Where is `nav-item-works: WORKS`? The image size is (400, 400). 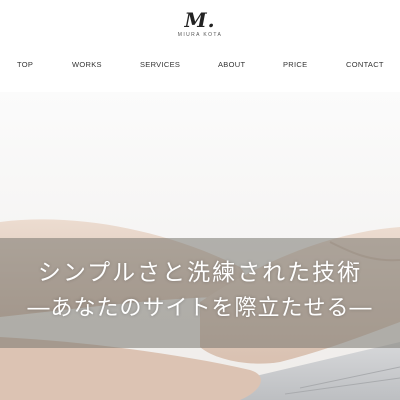 nav-item-works: WORKS is located at coordinates (87, 64).